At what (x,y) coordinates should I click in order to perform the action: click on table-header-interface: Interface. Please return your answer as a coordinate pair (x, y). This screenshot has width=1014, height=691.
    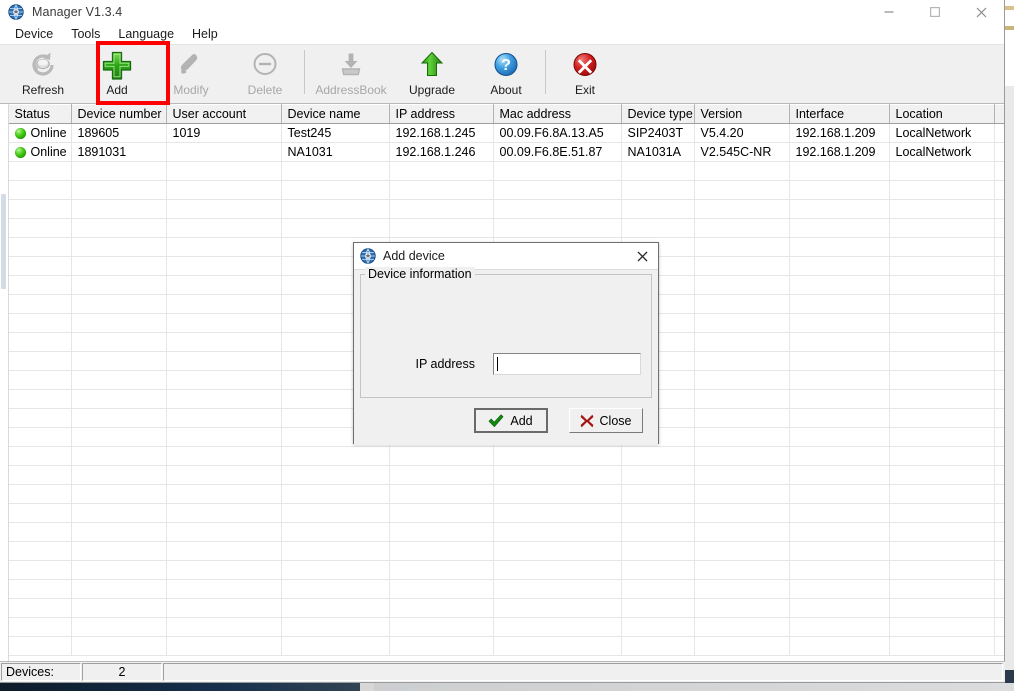
    Looking at the image, I should click on (839, 114).